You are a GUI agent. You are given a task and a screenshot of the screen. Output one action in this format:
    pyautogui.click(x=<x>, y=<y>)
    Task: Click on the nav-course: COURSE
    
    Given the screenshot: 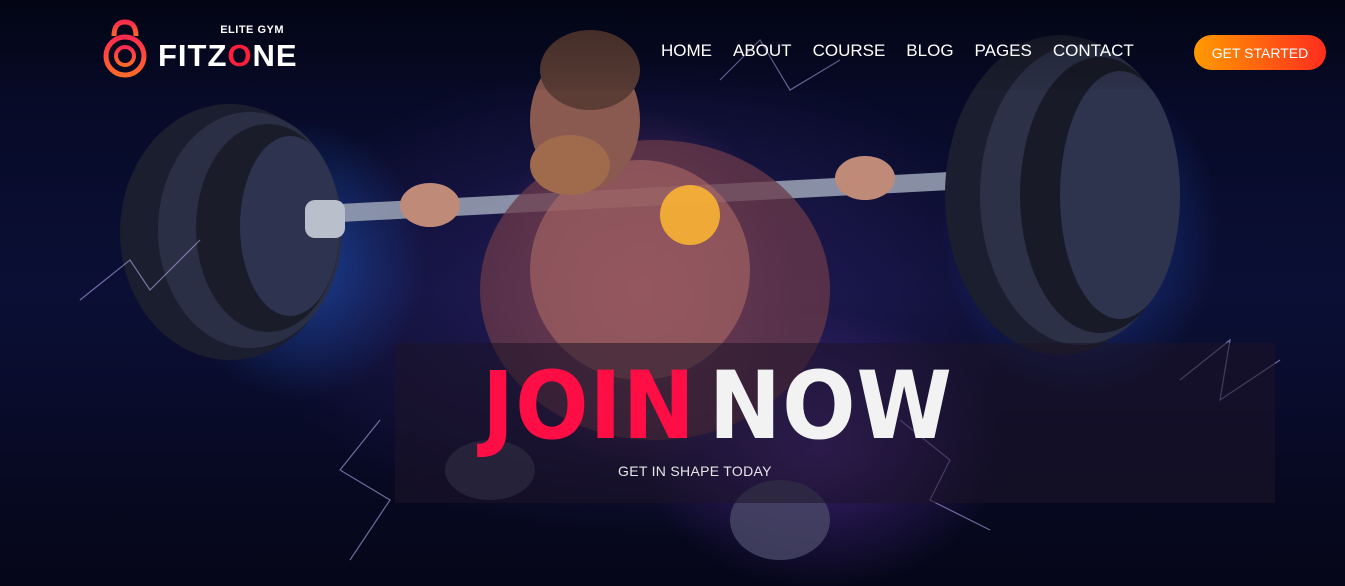 What is the action you would take?
    pyautogui.click(x=849, y=51)
    